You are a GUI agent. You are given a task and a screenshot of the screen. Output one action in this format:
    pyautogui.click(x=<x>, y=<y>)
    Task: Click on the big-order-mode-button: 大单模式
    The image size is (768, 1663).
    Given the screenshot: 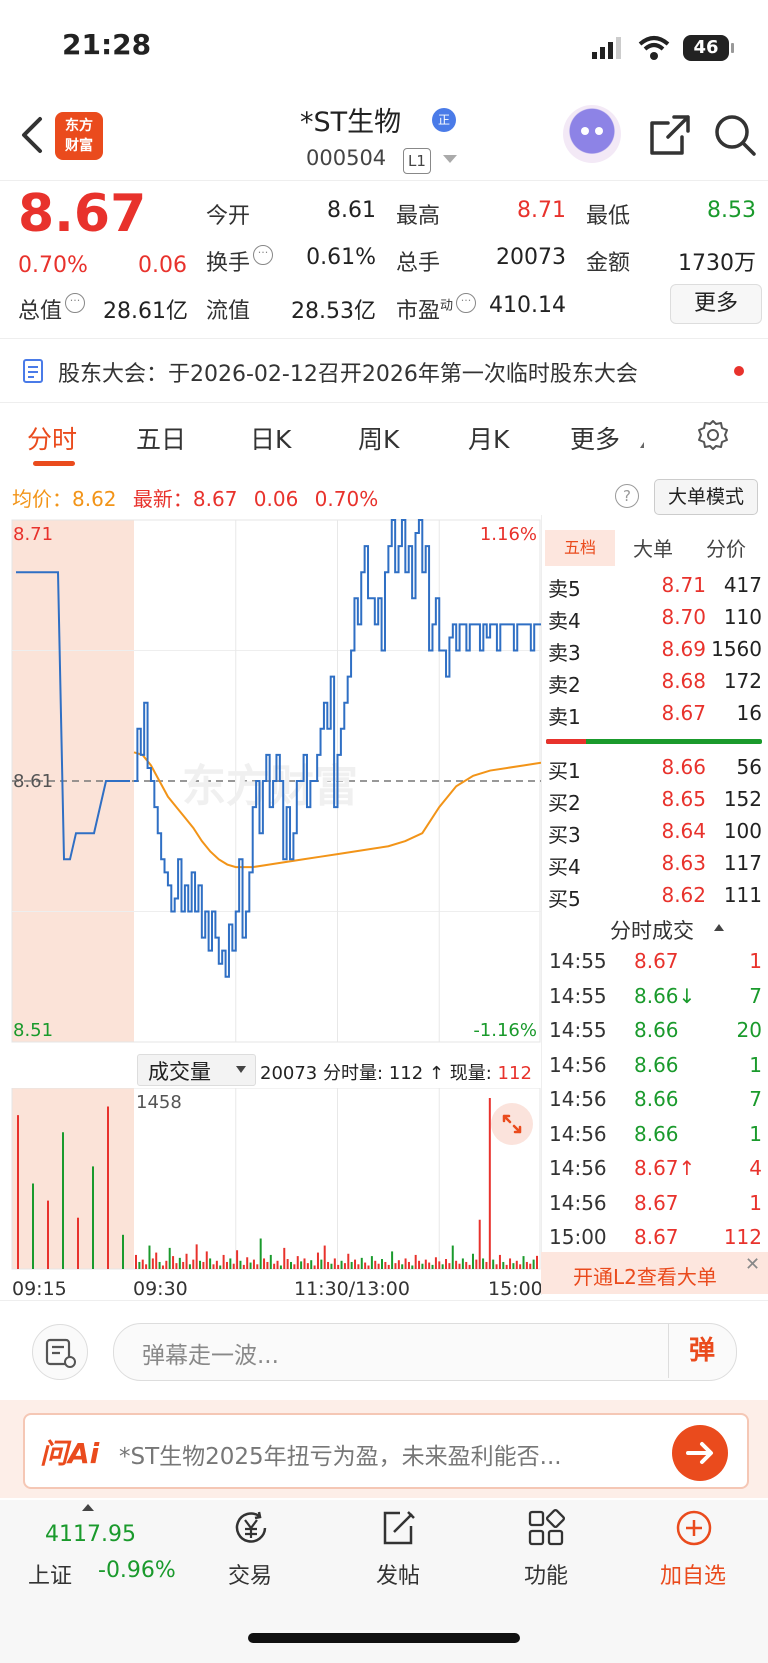 What is the action you would take?
    pyautogui.click(x=706, y=497)
    